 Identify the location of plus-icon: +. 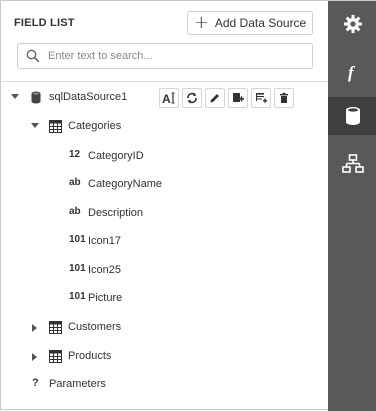
(201, 22).